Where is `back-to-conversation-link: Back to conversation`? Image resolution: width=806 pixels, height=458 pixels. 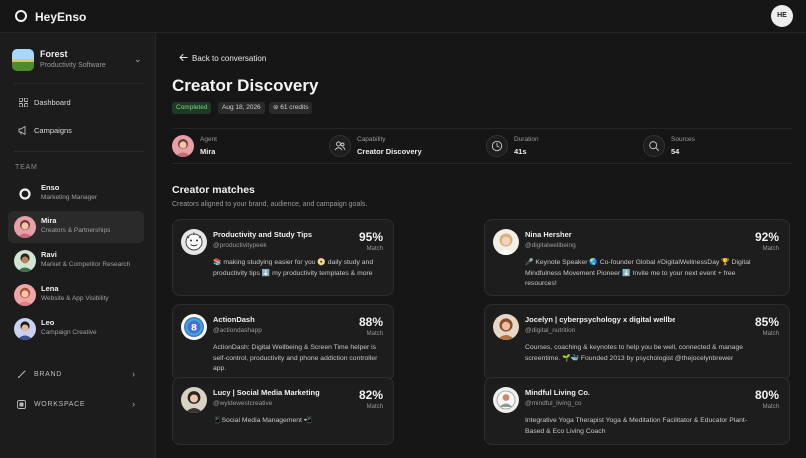 back-to-conversation-link: Back to conversation is located at coordinates (229, 58).